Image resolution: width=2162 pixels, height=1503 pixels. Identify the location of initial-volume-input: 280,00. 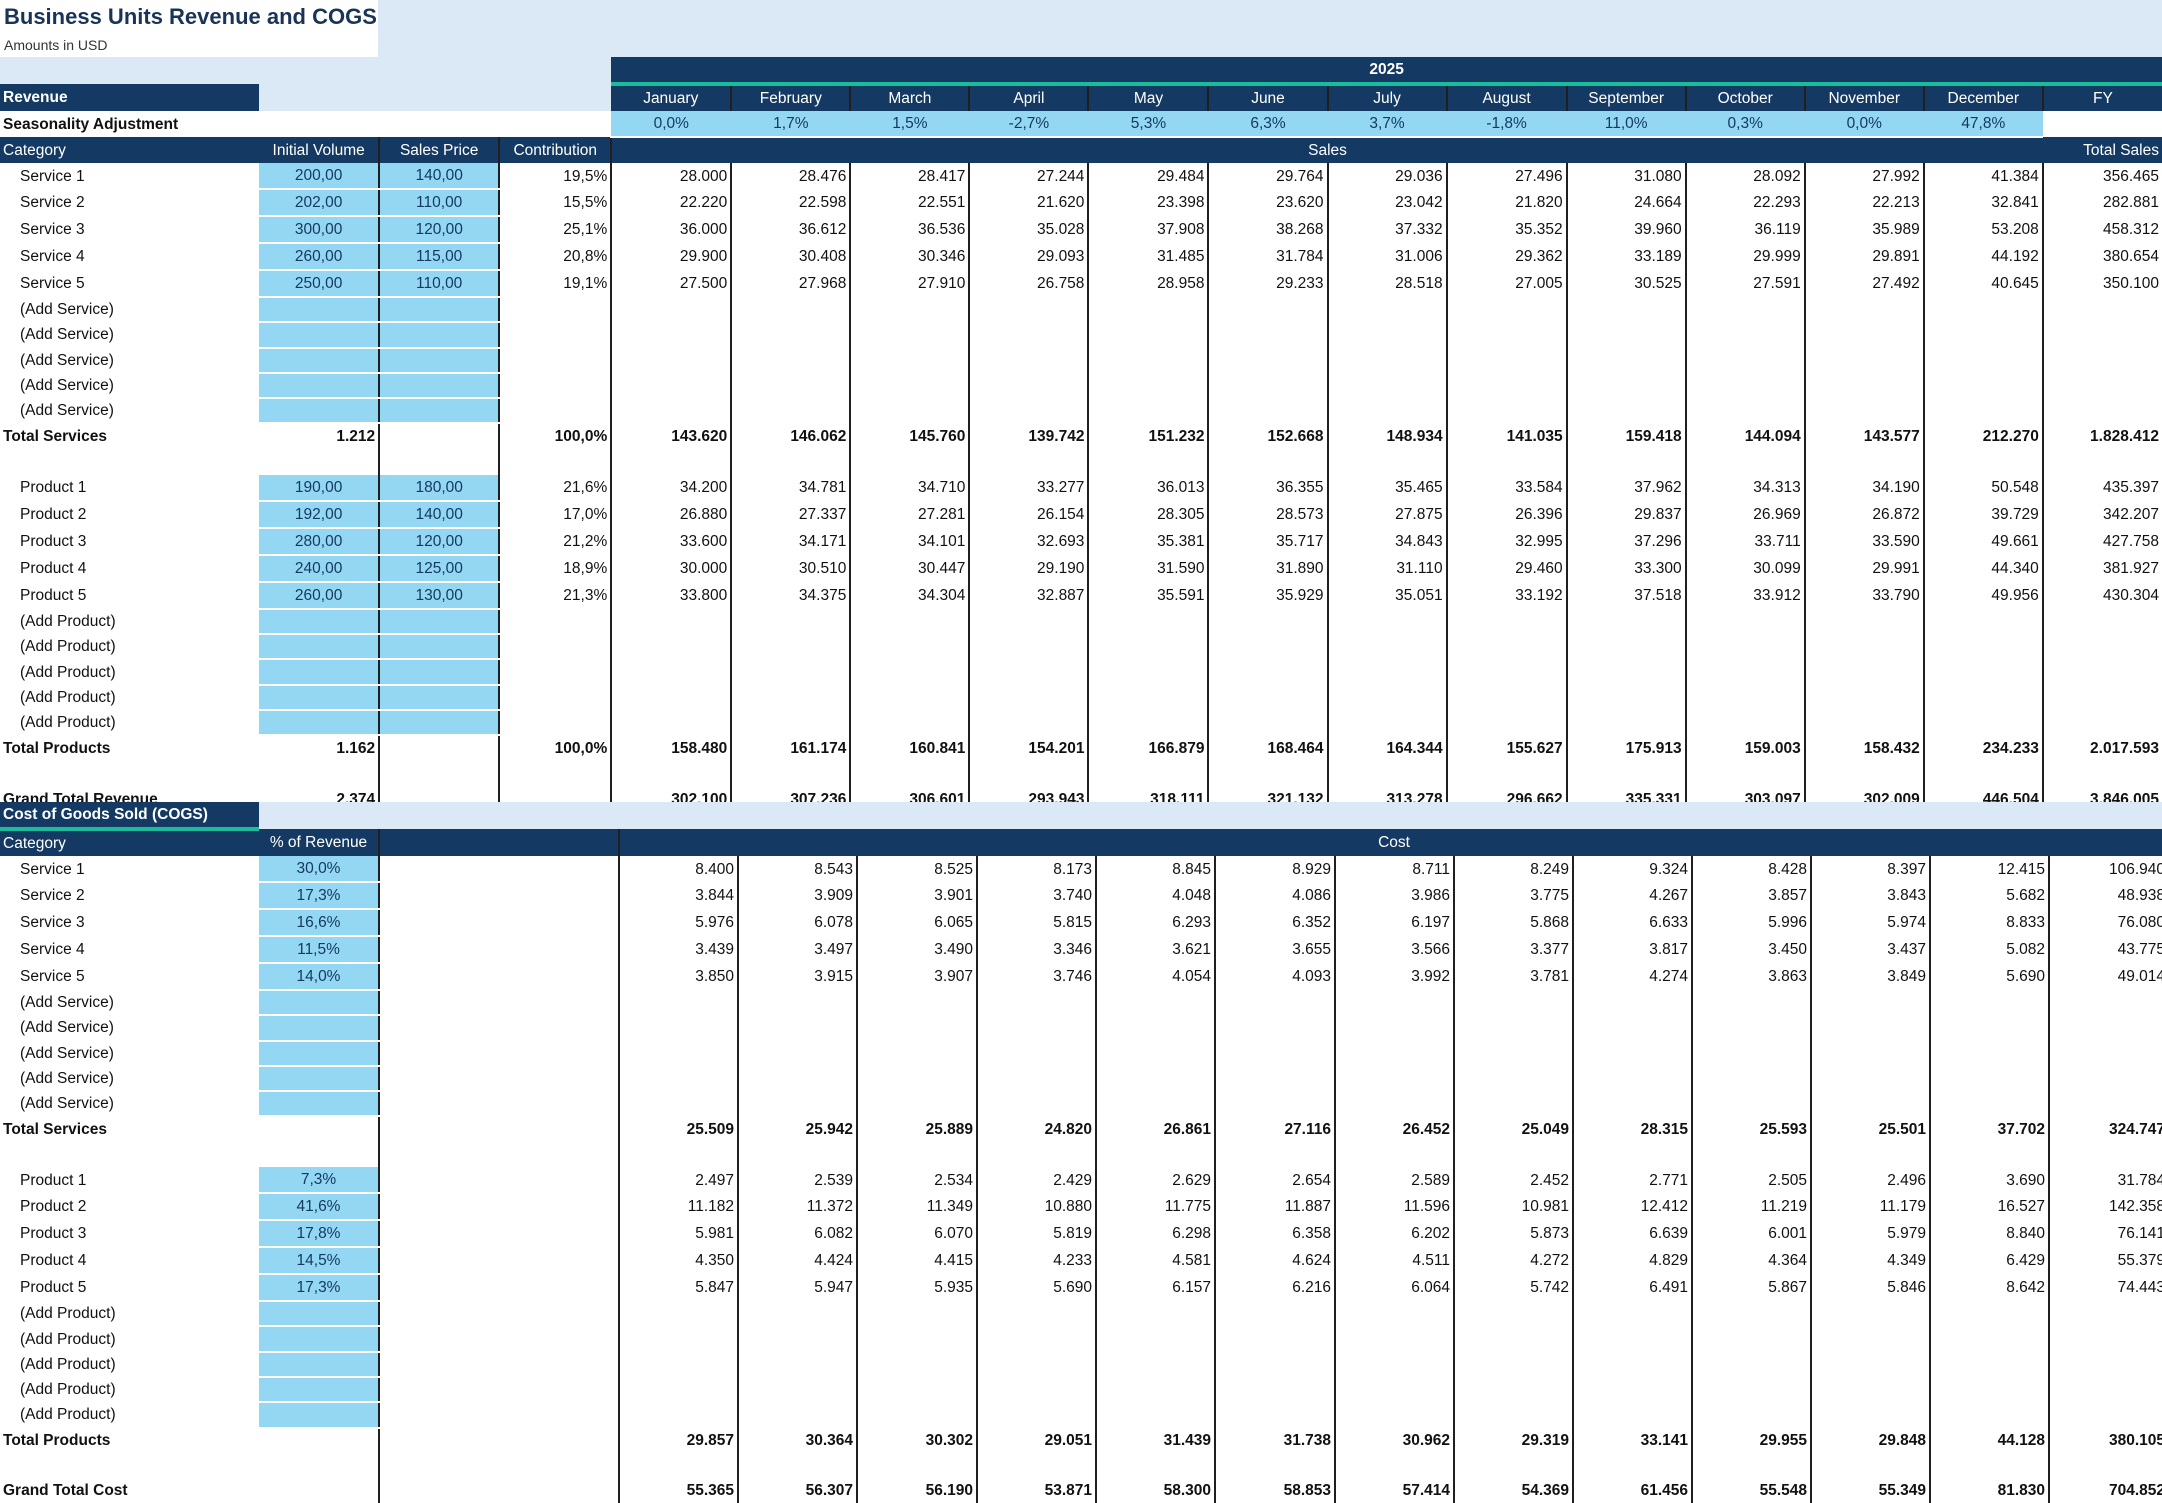
(319, 541).